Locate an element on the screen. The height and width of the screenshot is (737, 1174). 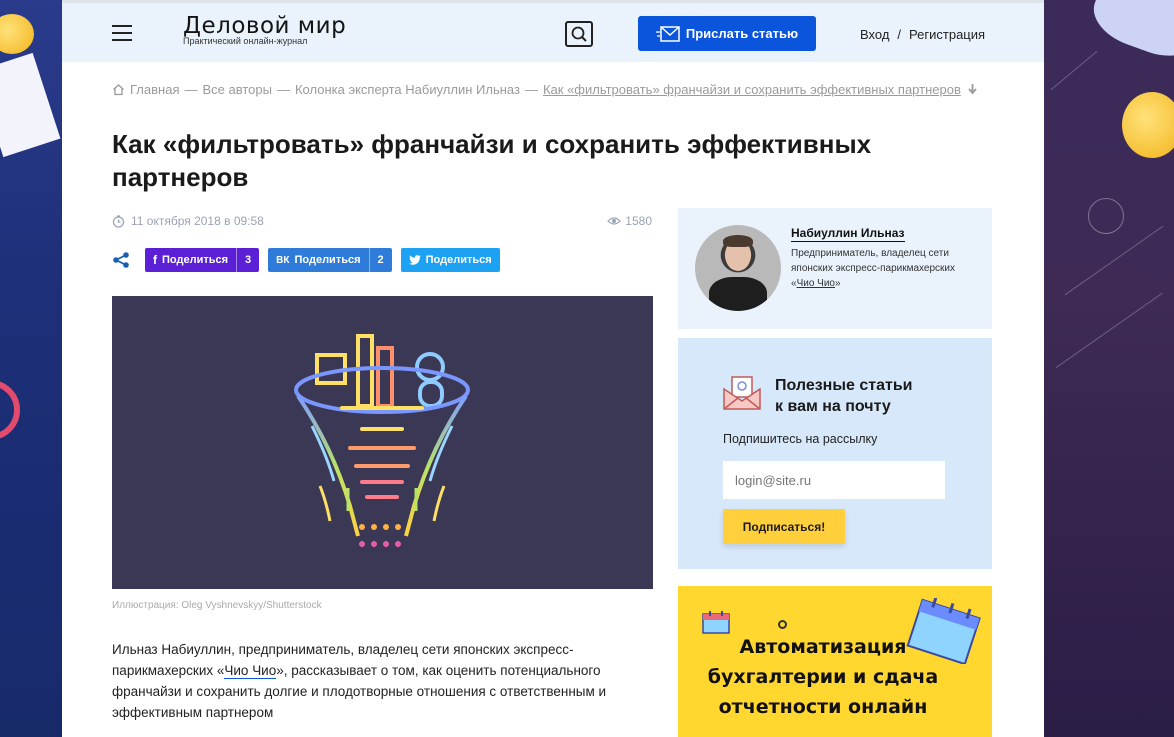
share-bar: f Поделиться 3 ВК Поделиться 2 Поделиться is located at coordinates (310, 260).